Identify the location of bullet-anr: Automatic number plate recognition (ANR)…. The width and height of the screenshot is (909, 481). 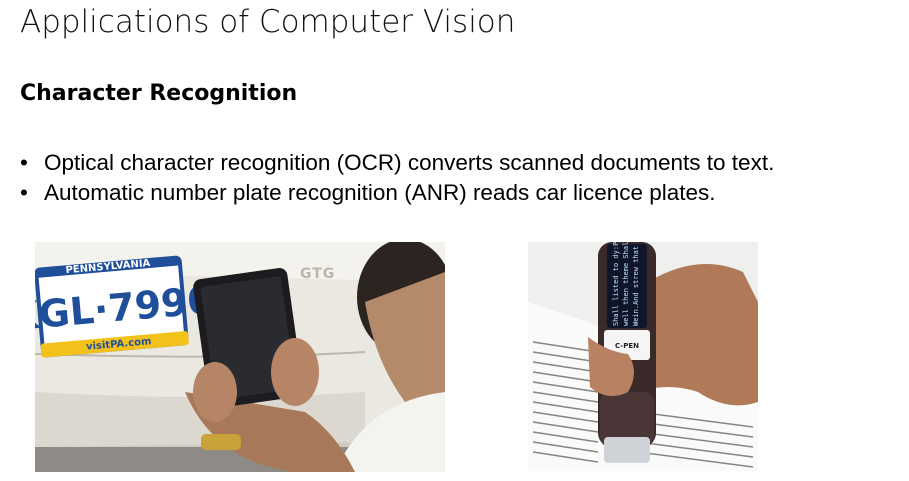
(397, 193).